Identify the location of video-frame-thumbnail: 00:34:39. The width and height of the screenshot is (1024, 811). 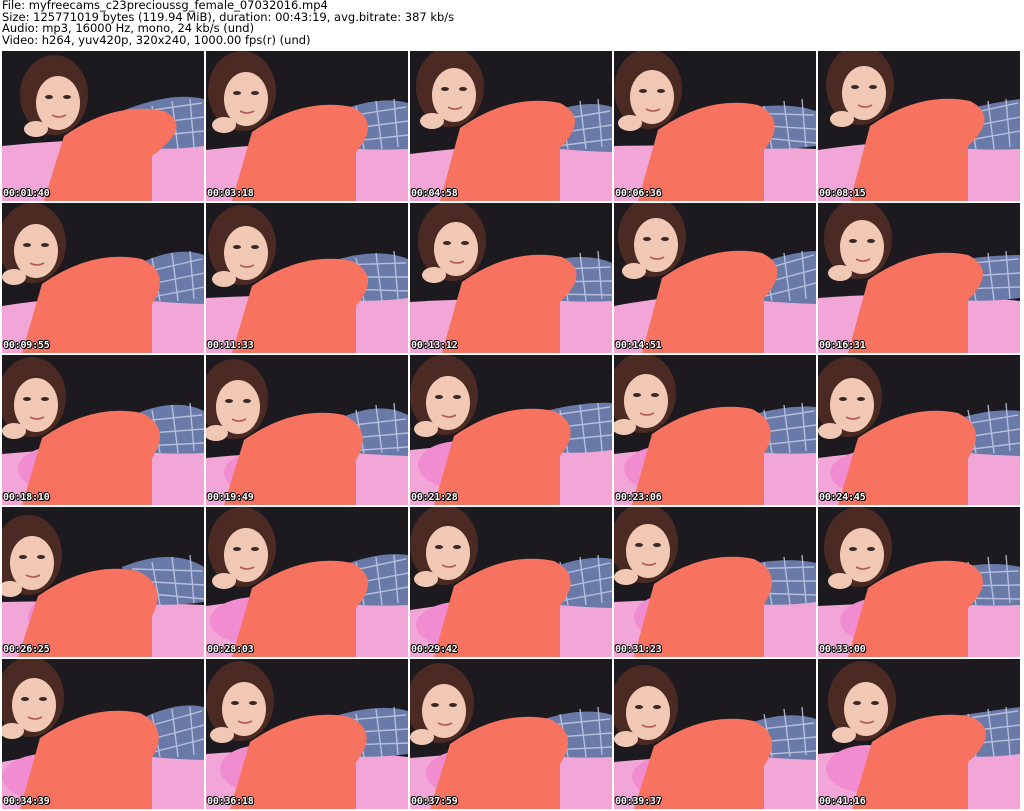
(103, 734).